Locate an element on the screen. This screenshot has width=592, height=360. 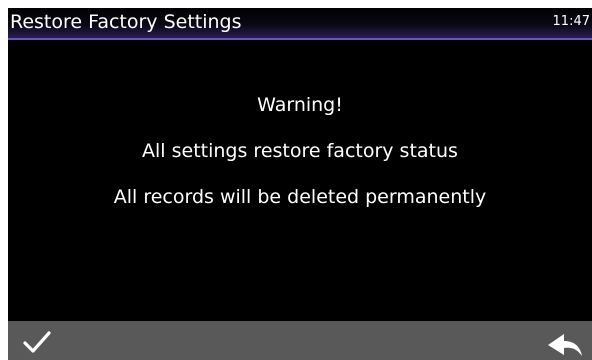
bottom-bar is located at coordinates (300, 340).